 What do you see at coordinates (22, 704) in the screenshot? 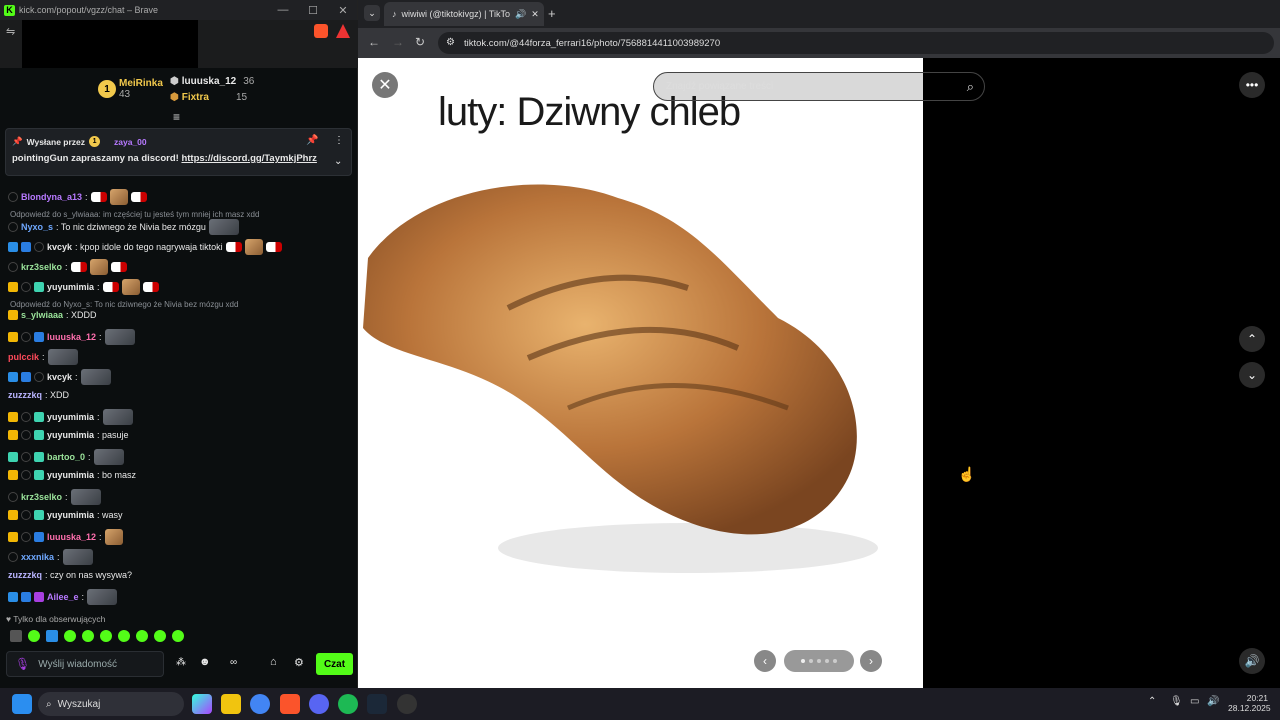
I see `windows-start-icon` at bounding box center [22, 704].